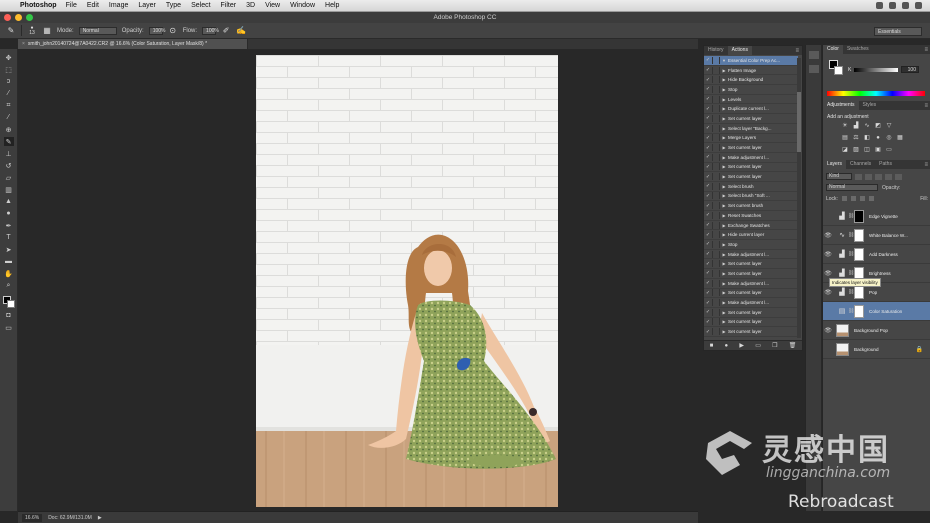 This screenshot has width=930, height=523. What do you see at coordinates (858, 49) in the screenshot?
I see `tab-swatches: Swatches` at bounding box center [858, 49].